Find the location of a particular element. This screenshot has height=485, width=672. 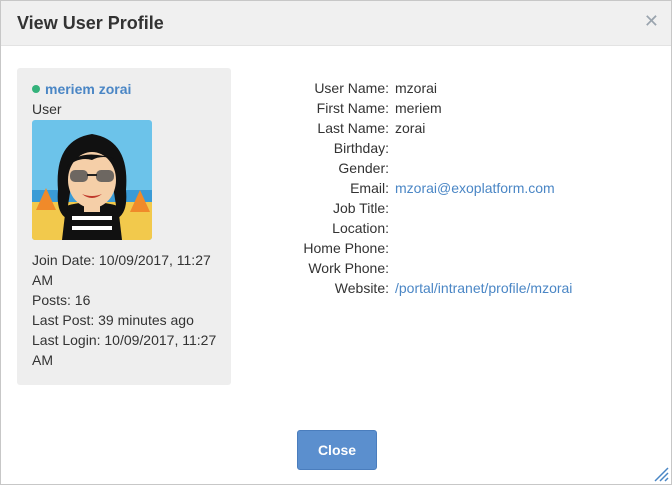

detail-row-location: Location: is located at coordinates (451, 228).